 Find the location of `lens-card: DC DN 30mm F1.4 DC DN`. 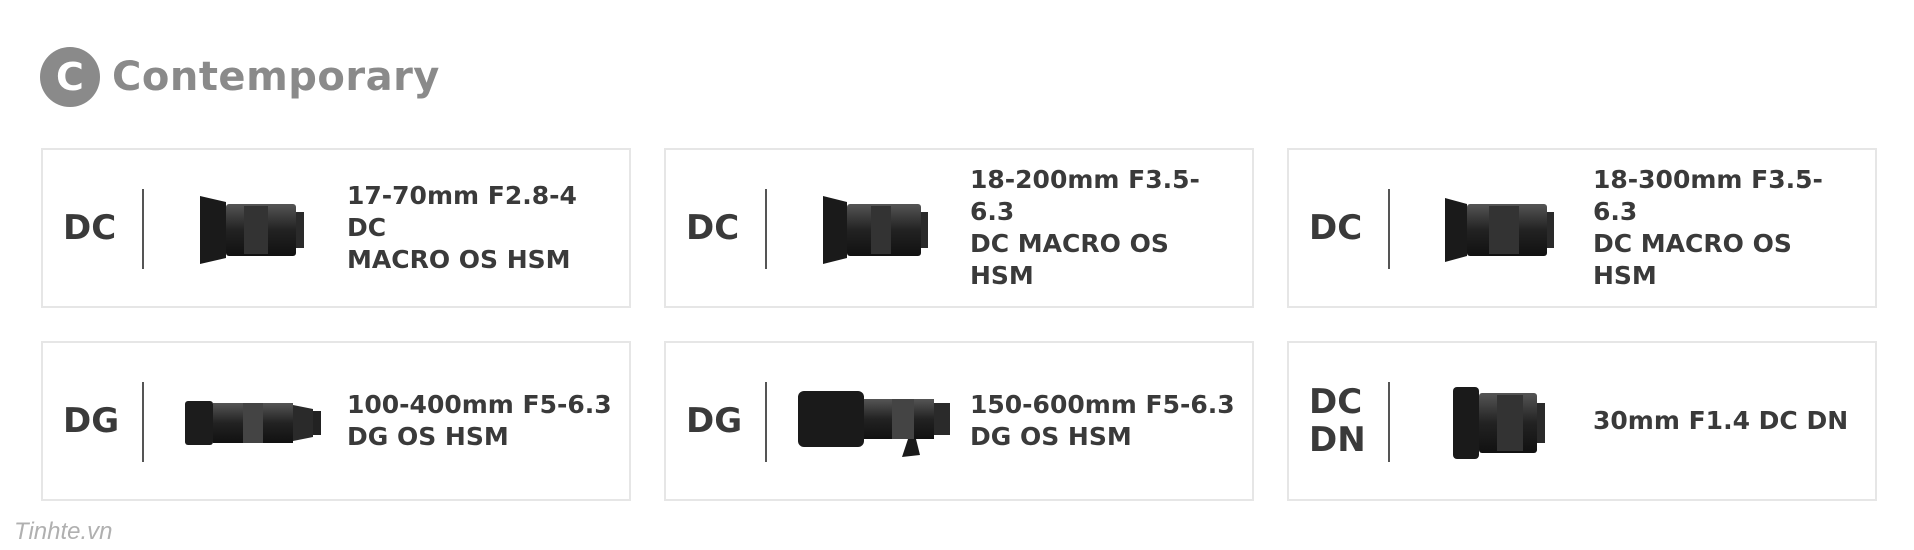

lens-card: DC DN 30mm F1.4 DC DN is located at coordinates (1582, 421).